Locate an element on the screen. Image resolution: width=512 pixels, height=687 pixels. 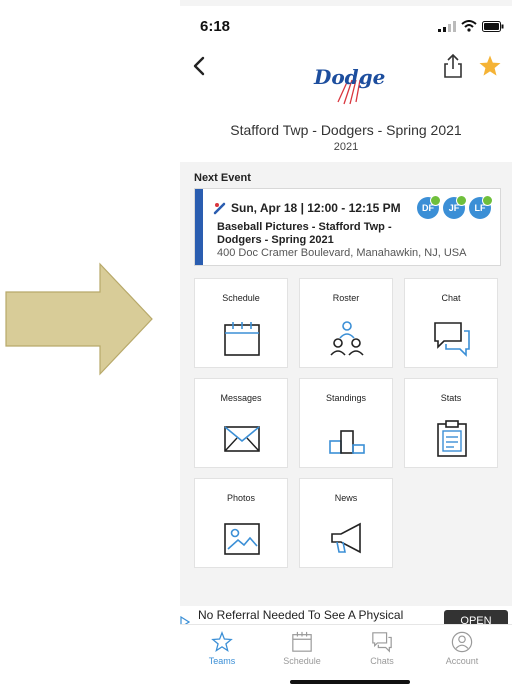
team-season: 2021 is located at coordinates (346, 147).